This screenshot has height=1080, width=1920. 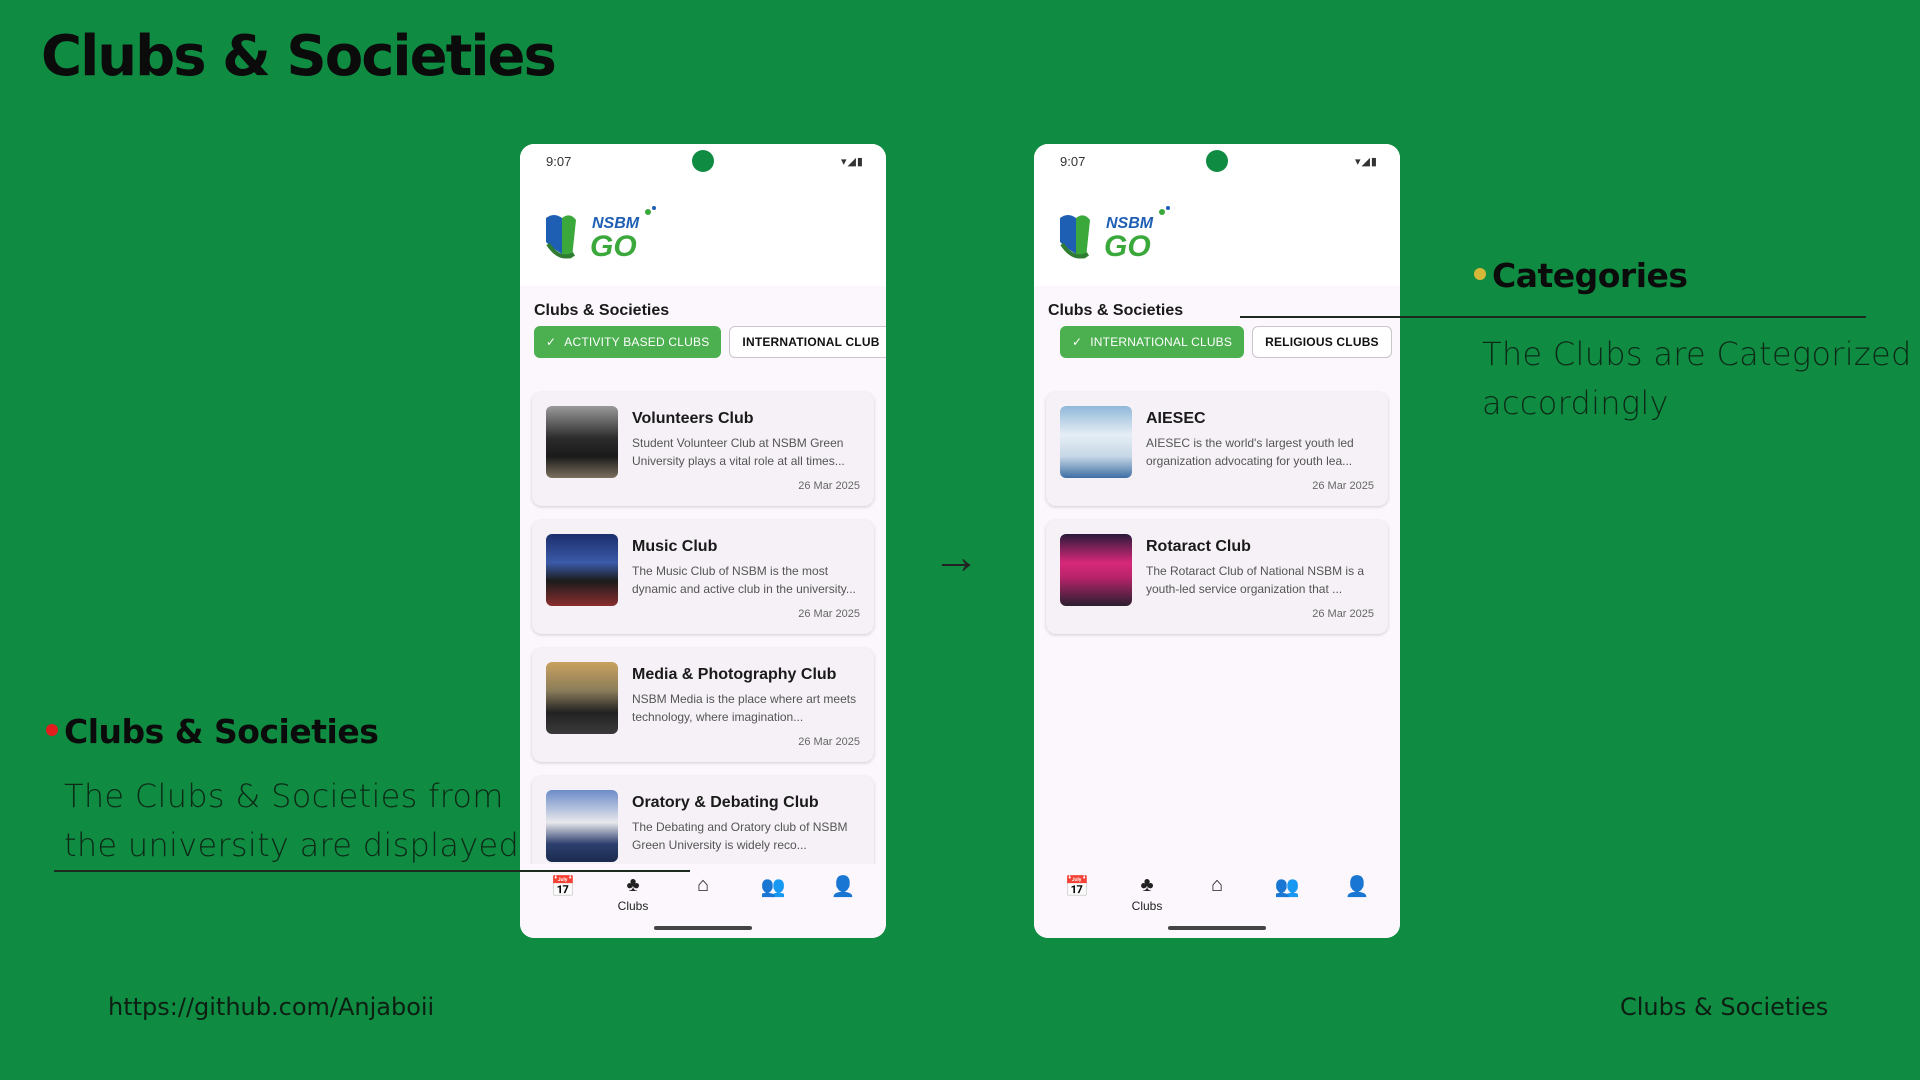 What do you see at coordinates (675, 546) in the screenshot?
I see `club-title: Music Club` at bounding box center [675, 546].